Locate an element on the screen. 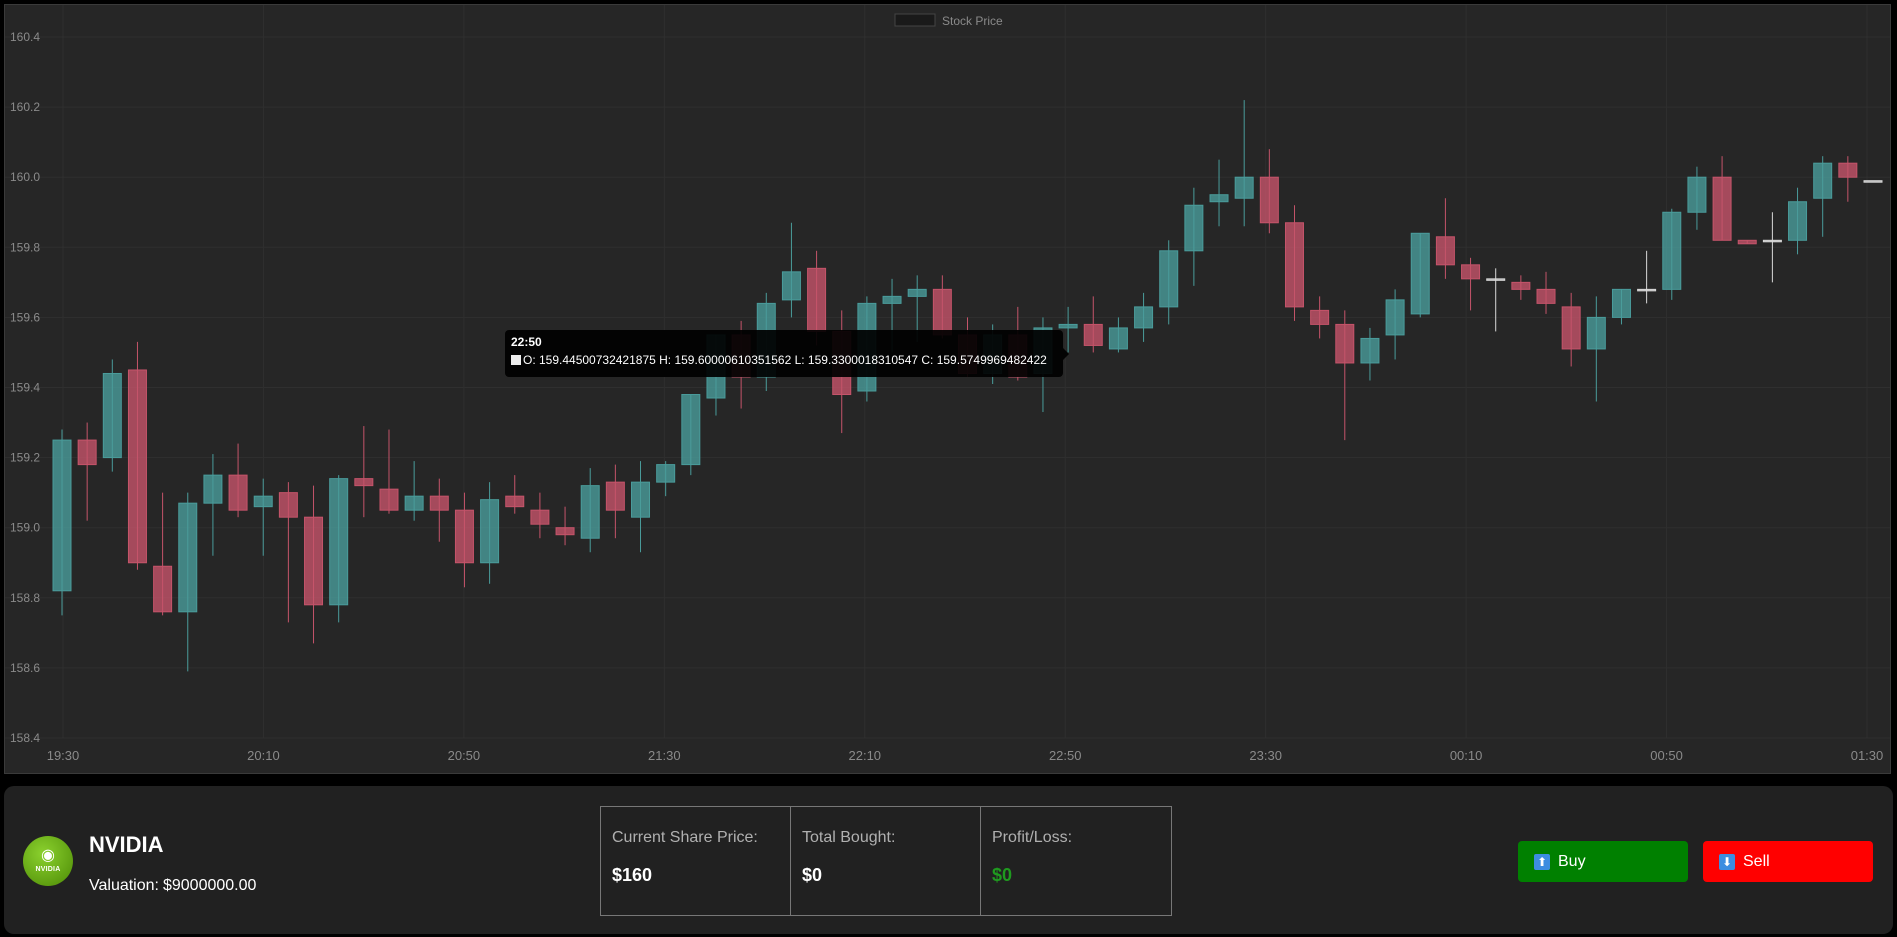 The image size is (1897, 937). valuation-value: $9000000.00 is located at coordinates (209, 885).